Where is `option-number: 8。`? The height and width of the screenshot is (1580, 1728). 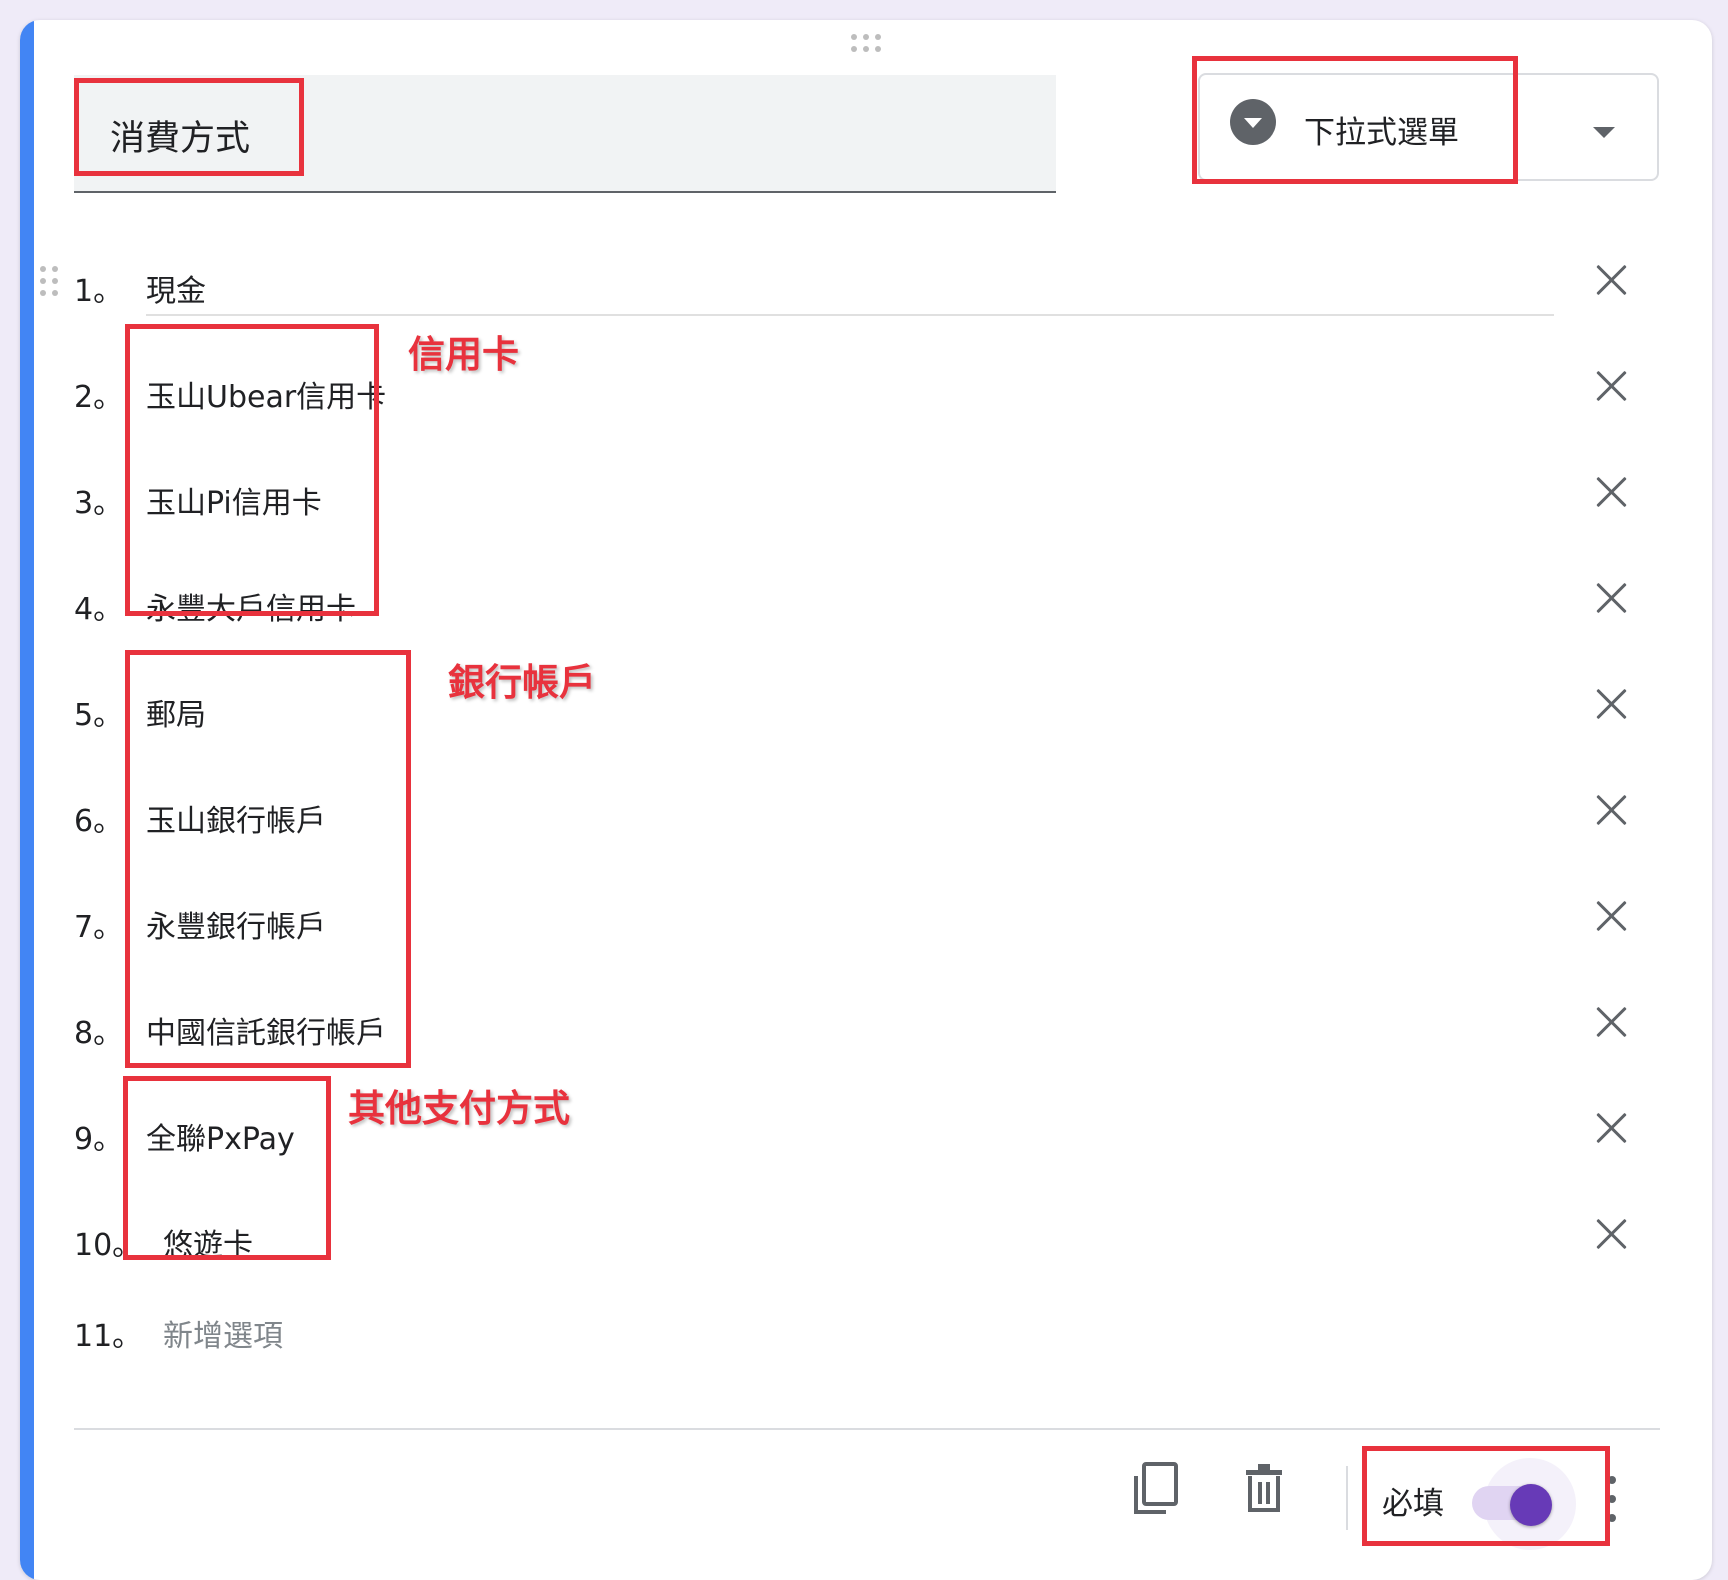 option-number: 8。 is located at coordinates (99, 1033).